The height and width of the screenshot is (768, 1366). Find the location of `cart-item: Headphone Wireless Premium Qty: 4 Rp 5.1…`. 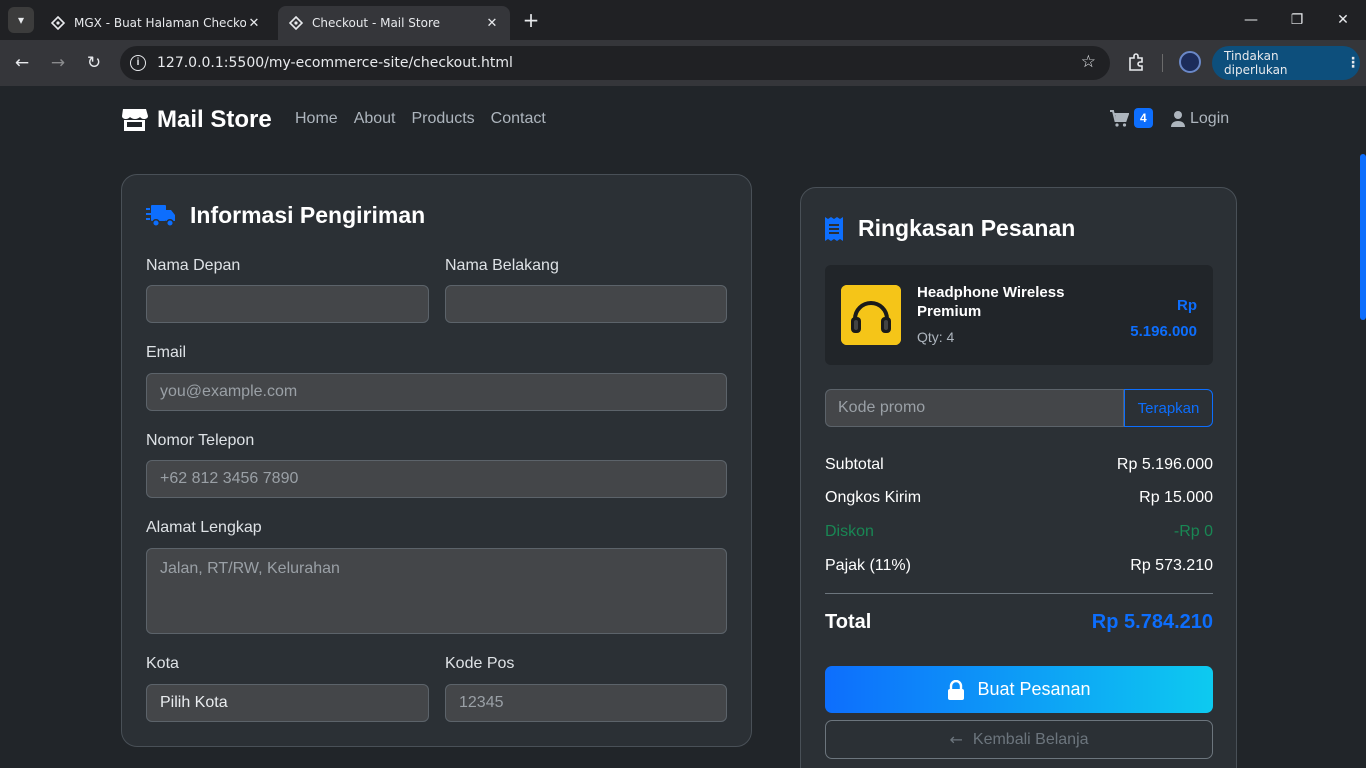

cart-item: Headphone Wireless Premium Qty: 4 Rp 5.1… is located at coordinates (1019, 315).